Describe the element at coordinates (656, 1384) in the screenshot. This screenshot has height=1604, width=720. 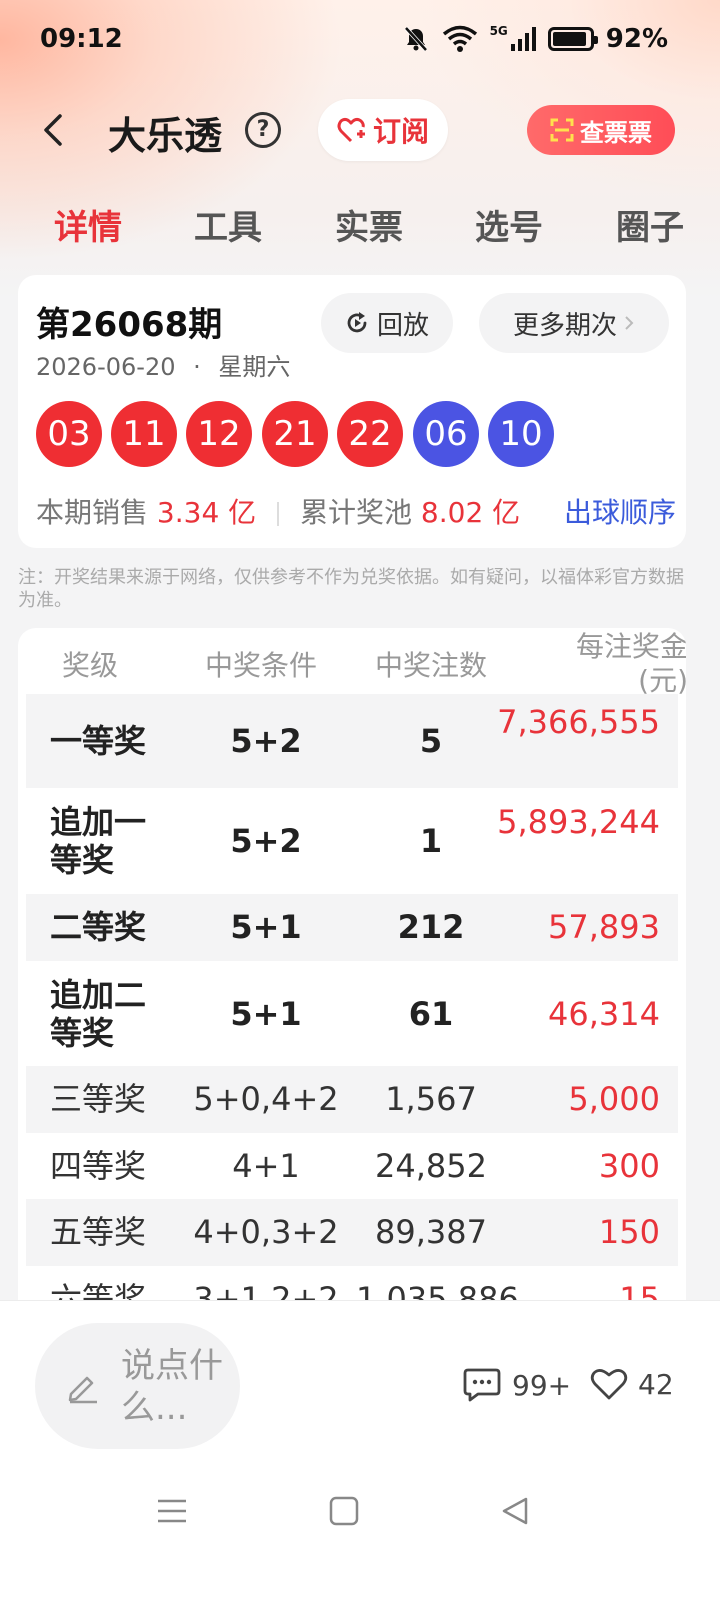
I see `like-count-label: 42` at that location.